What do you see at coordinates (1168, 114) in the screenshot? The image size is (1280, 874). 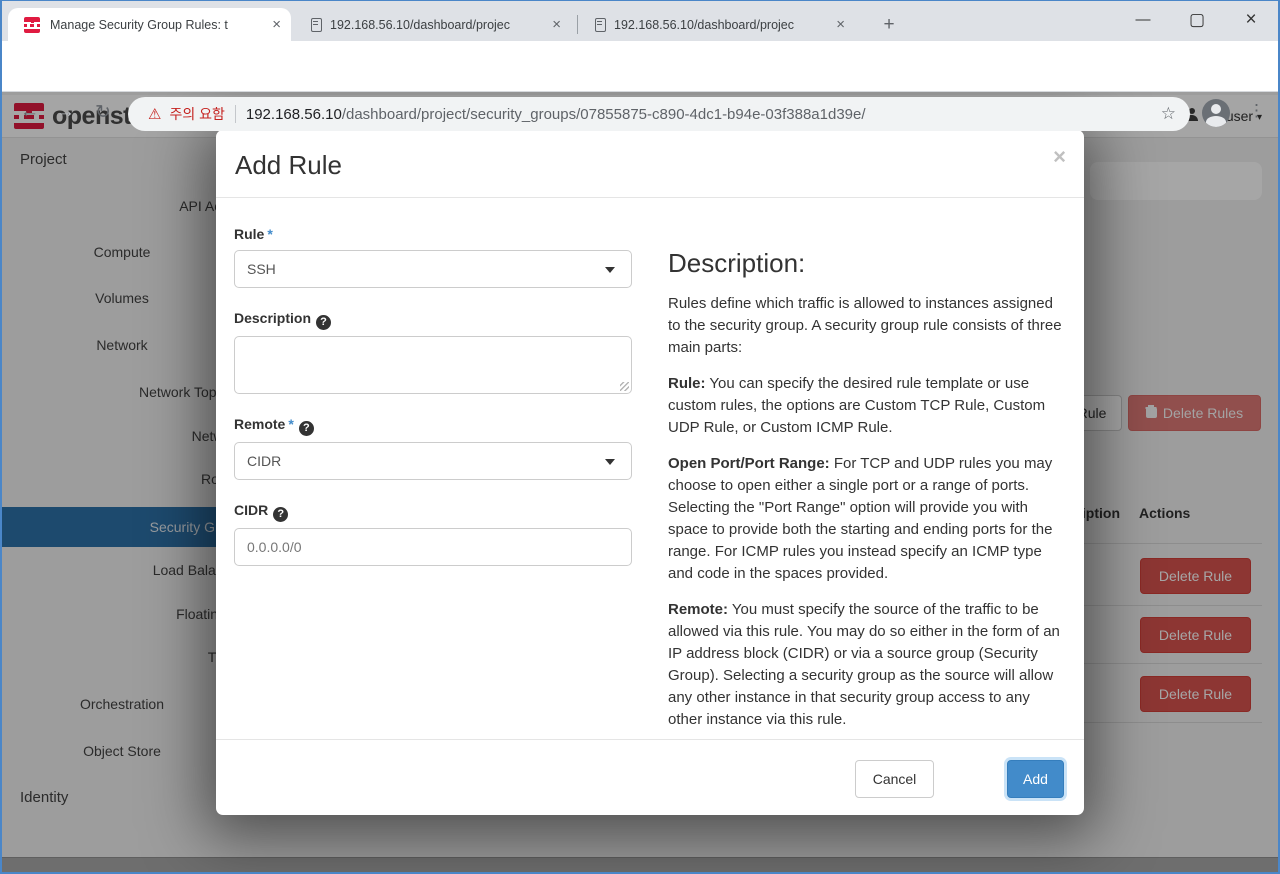 I see `bookmark-star-icon: ☆` at bounding box center [1168, 114].